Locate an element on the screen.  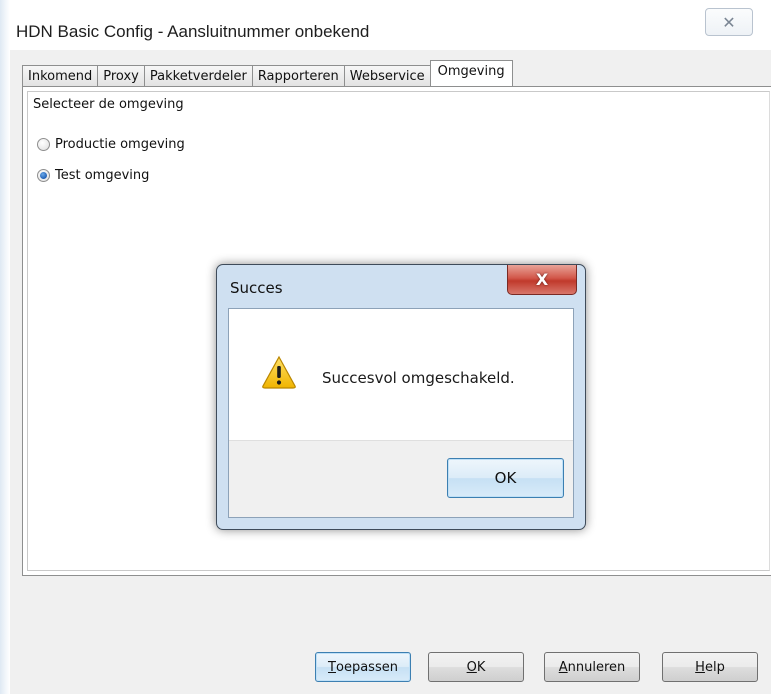
help-button: Help is located at coordinates (710, 667).